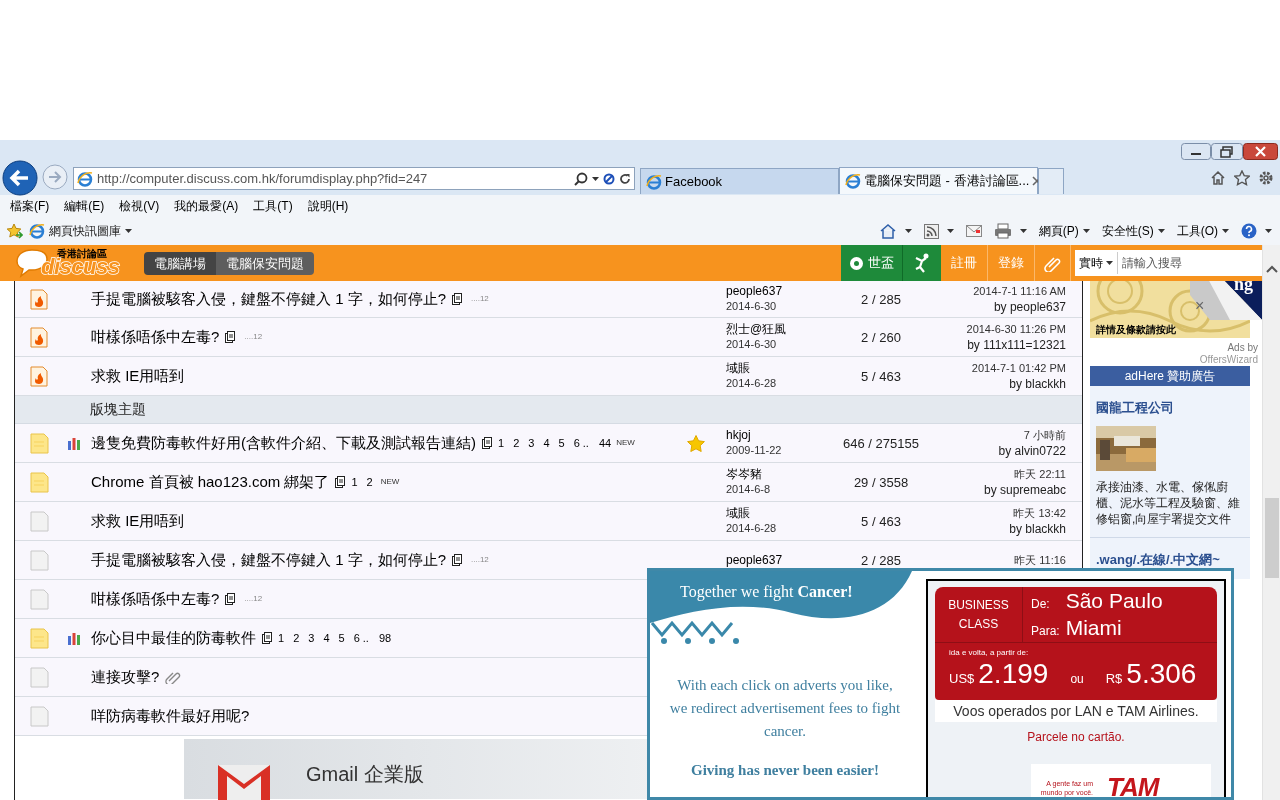 The height and width of the screenshot is (800, 1280). I want to click on browser-tab: Facebook, so click(739, 181).